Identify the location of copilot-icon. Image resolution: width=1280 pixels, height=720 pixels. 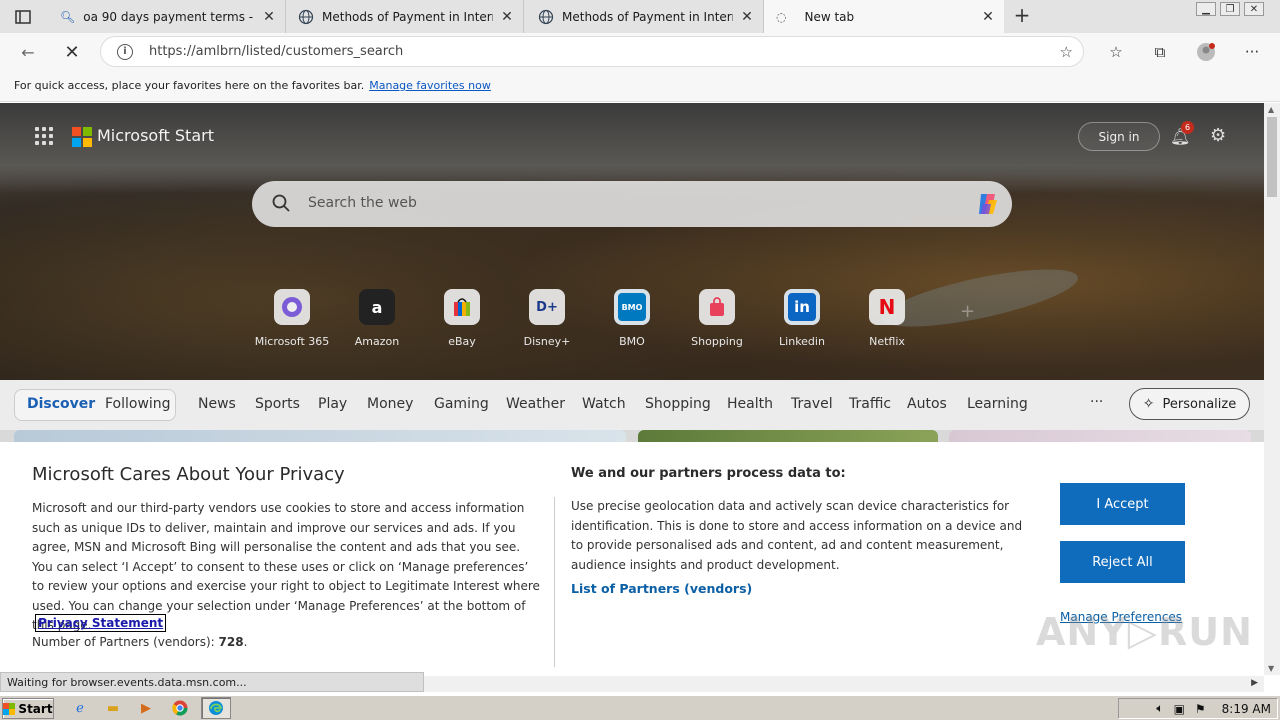
(988, 204).